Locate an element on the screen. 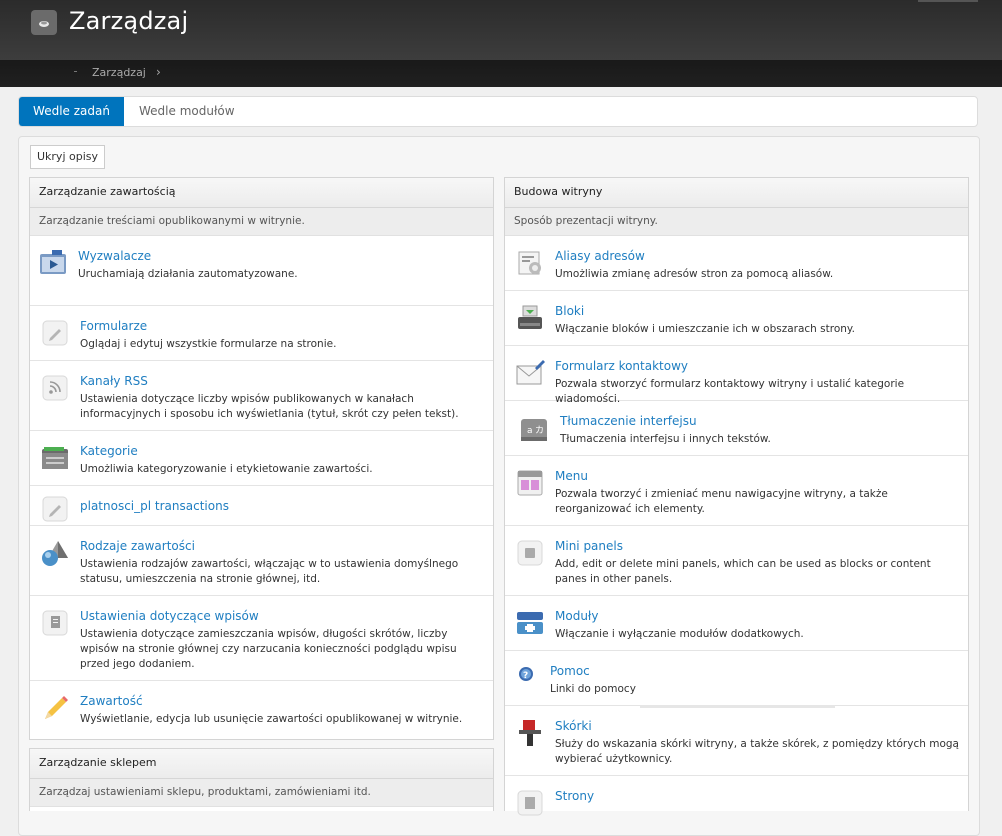  pencil-color-icon is located at coordinates (55, 708).